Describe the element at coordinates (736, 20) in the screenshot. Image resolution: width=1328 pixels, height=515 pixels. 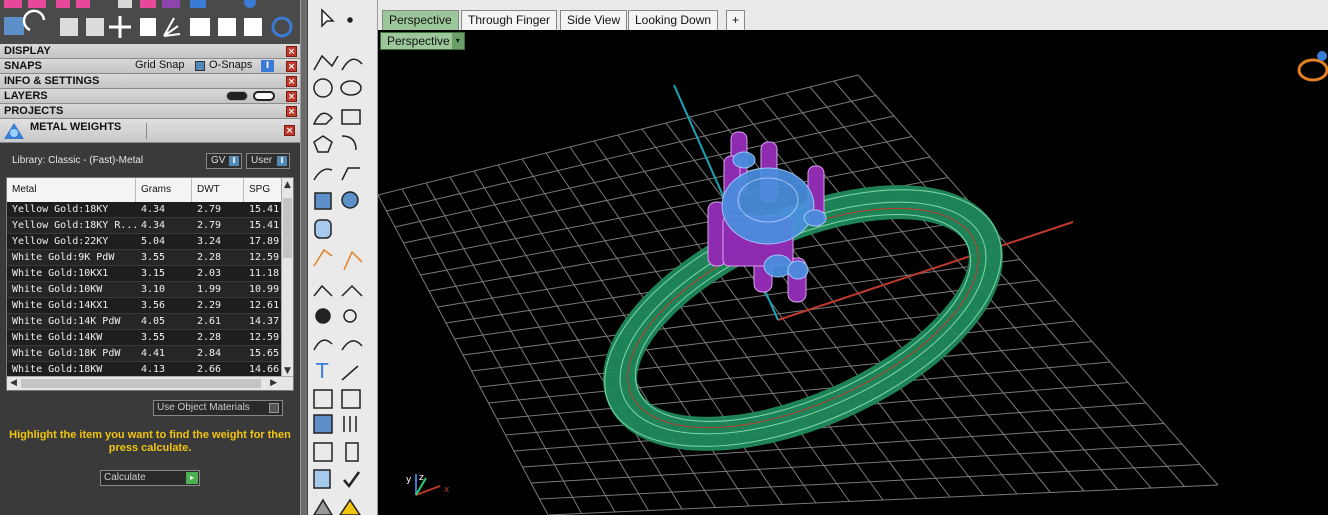
I see `add-tab-button: +` at that location.